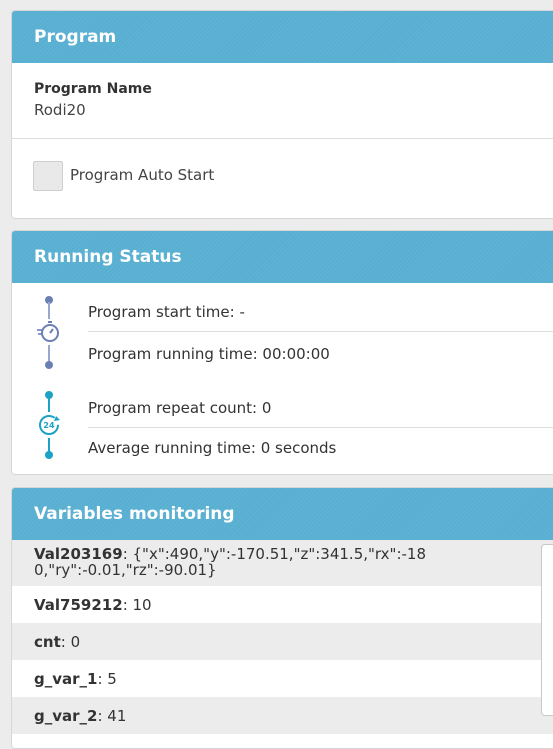  Describe the element at coordinates (262, 408) in the screenshot. I see `repeat-count-value: : 0` at that location.